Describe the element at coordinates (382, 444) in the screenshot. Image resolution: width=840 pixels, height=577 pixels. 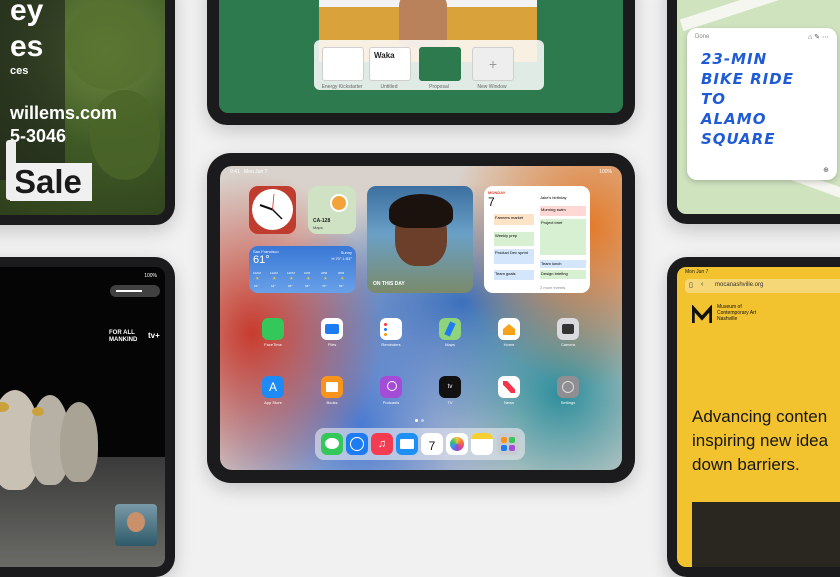
I see `music-app-icon: ♫` at that location.